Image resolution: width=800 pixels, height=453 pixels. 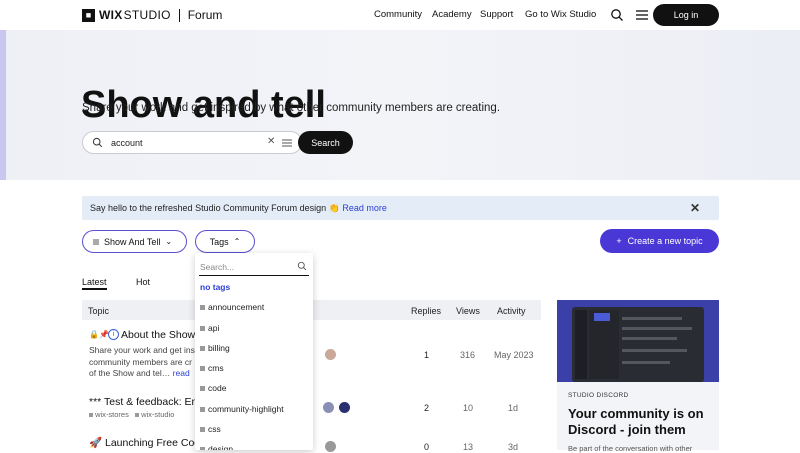 What do you see at coordinates (94, 282) in the screenshot?
I see `tab-latest: Latest` at bounding box center [94, 282].